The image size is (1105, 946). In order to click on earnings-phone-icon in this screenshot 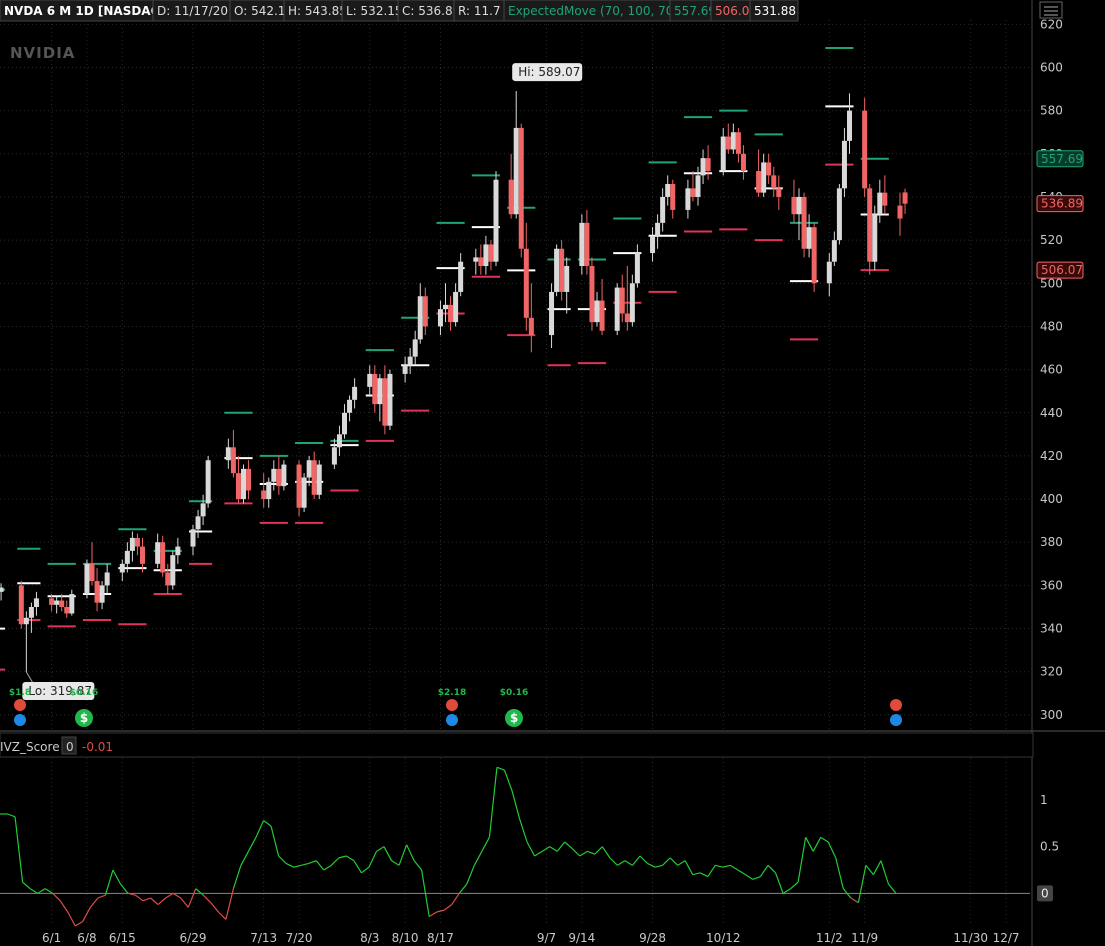, I will do `click(20, 705)`.